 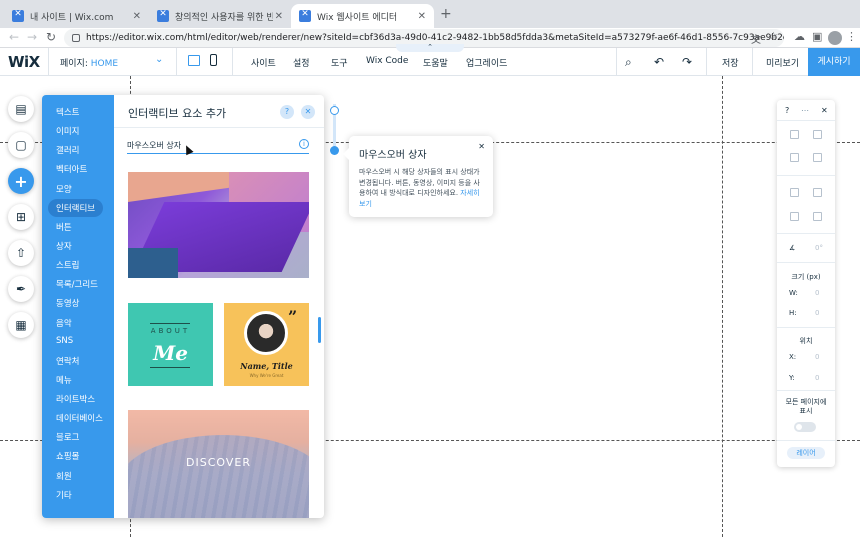 I want to click on forward-icon: →, so click(x=32, y=37).